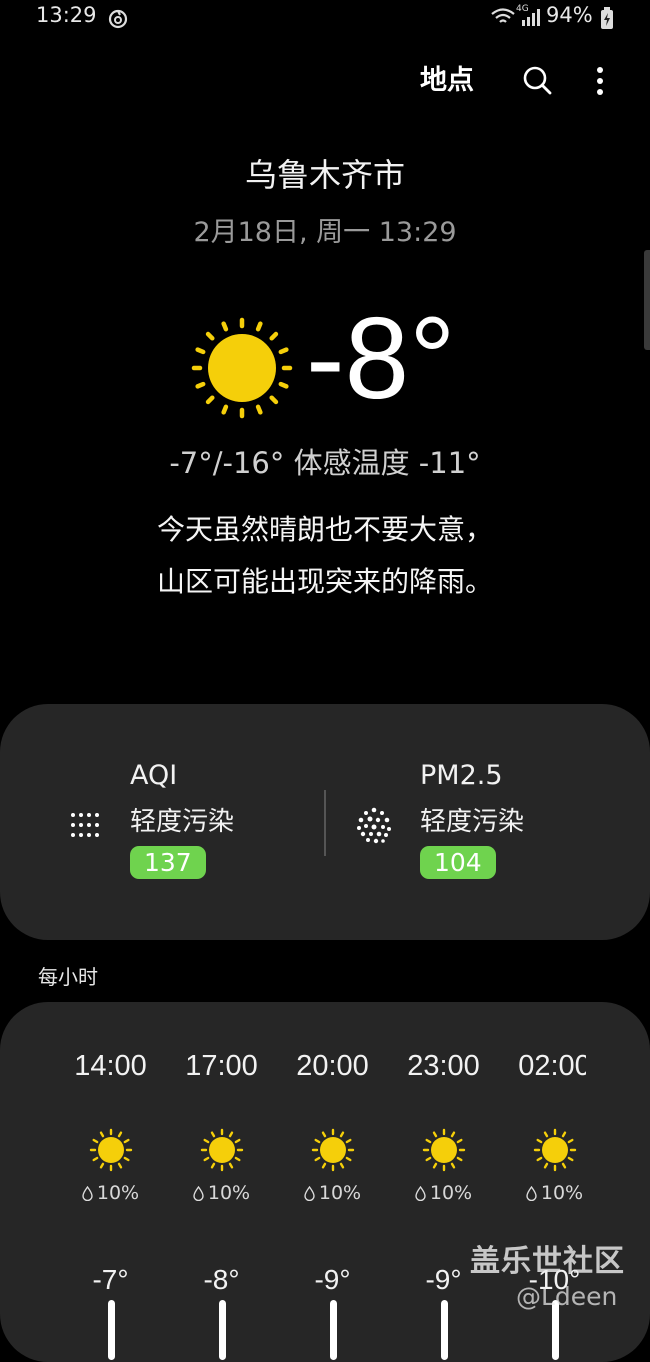  What do you see at coordinates (324, 529) in the screenshot?
I see `description-line: 今天虽然晴朗也不要大意，` at bounding box center [324, 529].